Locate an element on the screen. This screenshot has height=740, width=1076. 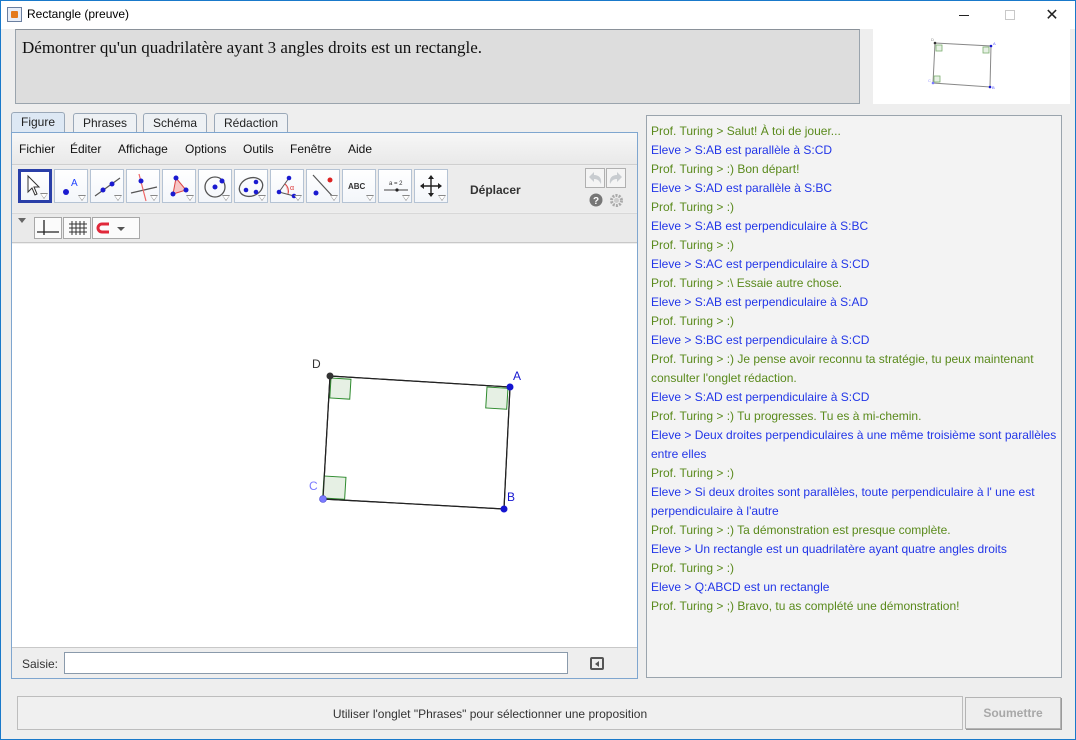
right-angle-marker-d is located at coordinates (340, 388).